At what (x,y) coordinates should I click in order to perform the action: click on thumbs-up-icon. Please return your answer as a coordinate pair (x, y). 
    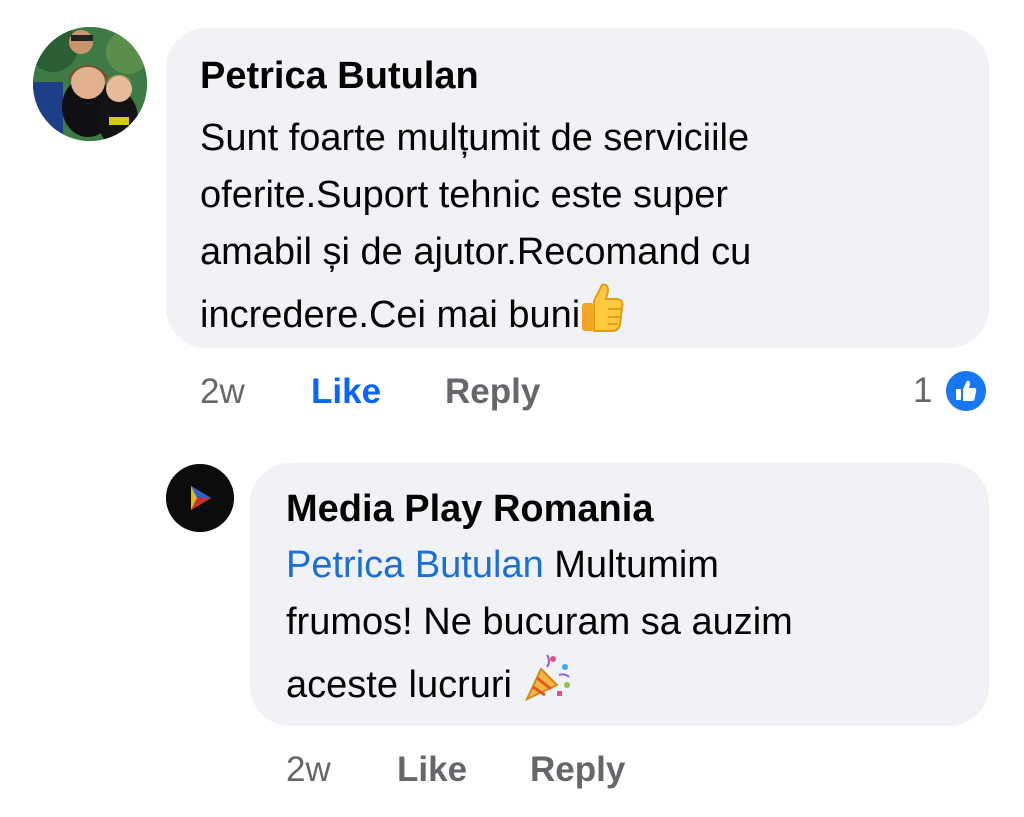
    Looking at the image, I should click on (602, 315).